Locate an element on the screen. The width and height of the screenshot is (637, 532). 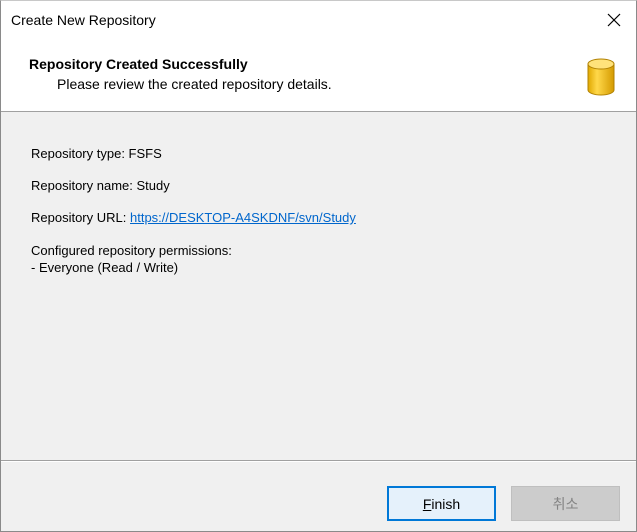
finish-label: inish is located at coordinates (446, 503).